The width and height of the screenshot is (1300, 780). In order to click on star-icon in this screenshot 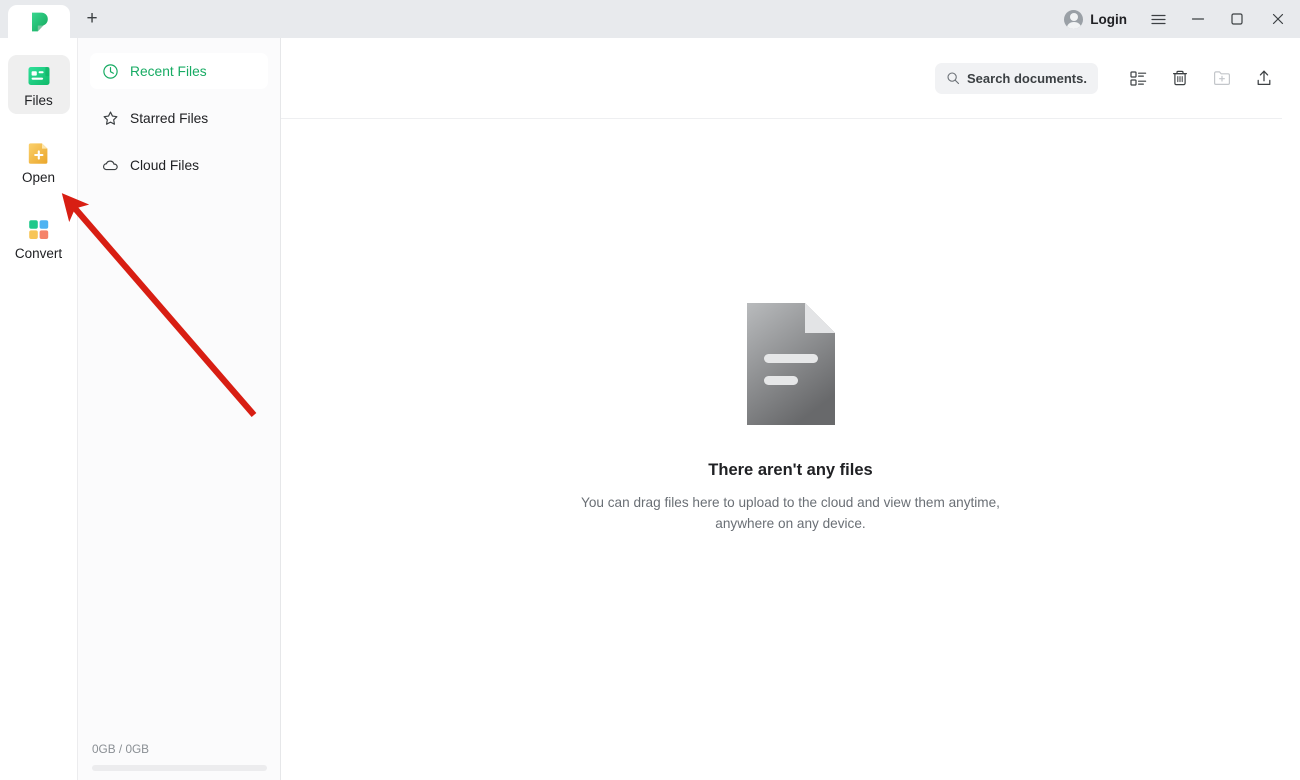, I will do `click(110, 117)`.